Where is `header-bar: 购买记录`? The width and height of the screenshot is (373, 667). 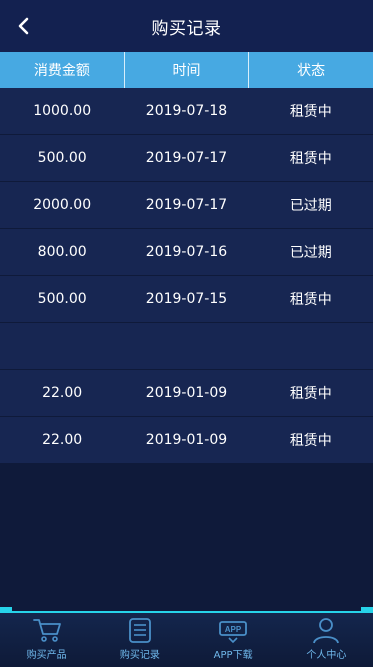
header-bar: 购买记录 is located at coordinates (186, 26).